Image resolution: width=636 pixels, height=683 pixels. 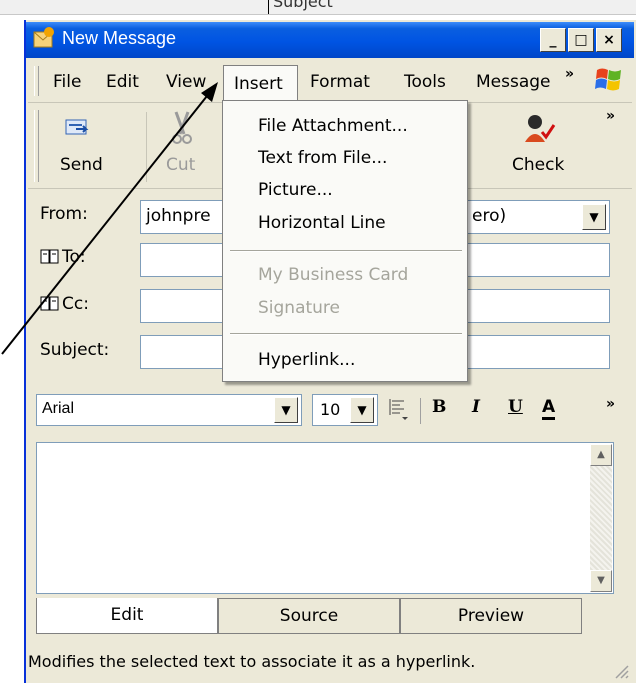 What do you see at coordinates (67, 82) in the screenshot?
I see `menu-file: File` at bounding box center [67, 82].